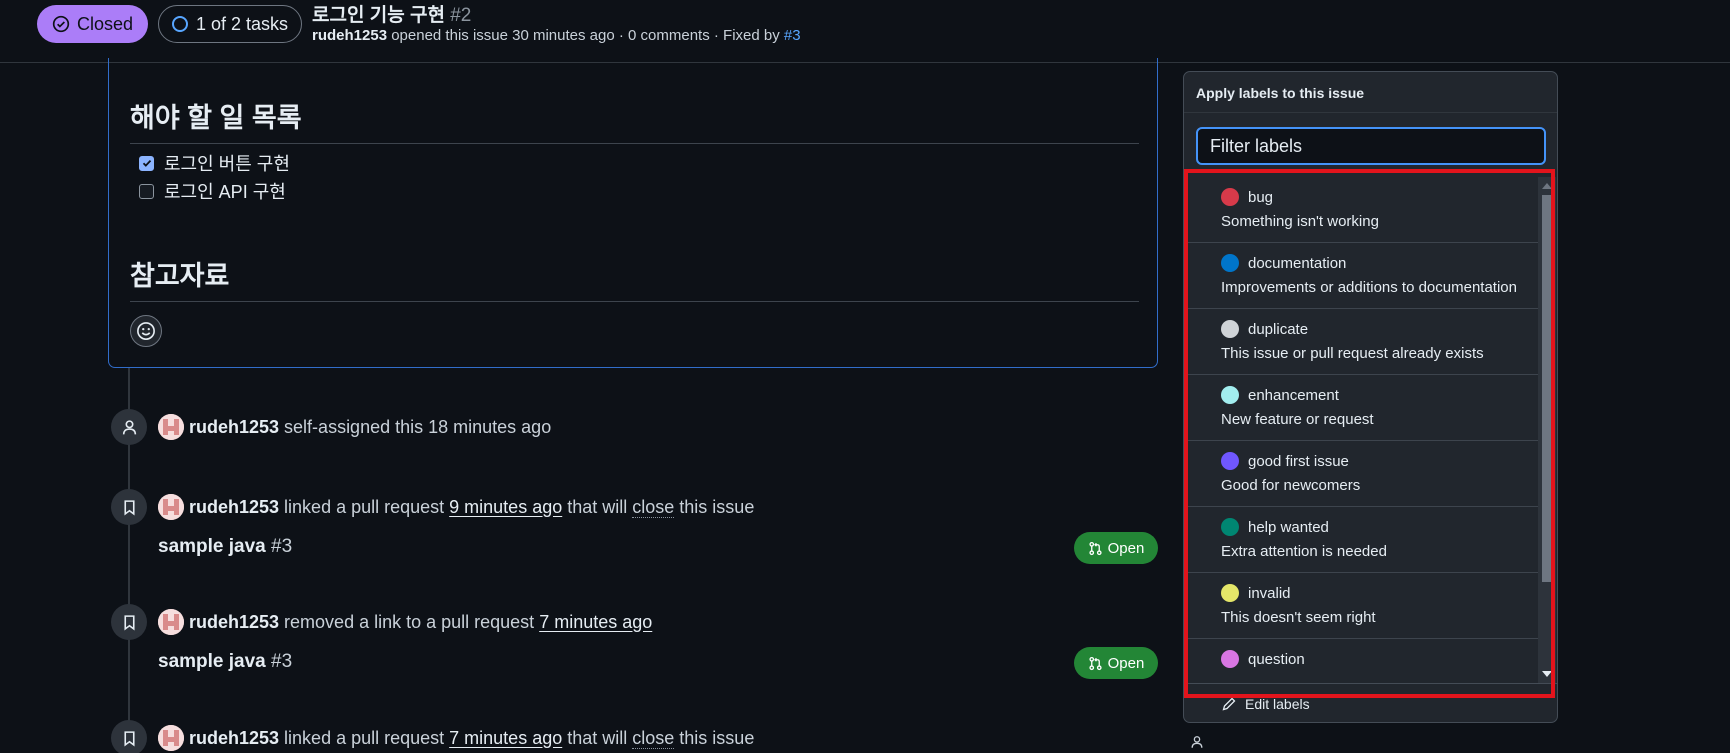 Image resolution: width=1730 pixels, height=753 pixels. What do you see at coordinates (1361, 474) in the screenshot?
I see `label-option-good-first-issue: good first issue Good for newcomers` at bounding box center [1361, 474].